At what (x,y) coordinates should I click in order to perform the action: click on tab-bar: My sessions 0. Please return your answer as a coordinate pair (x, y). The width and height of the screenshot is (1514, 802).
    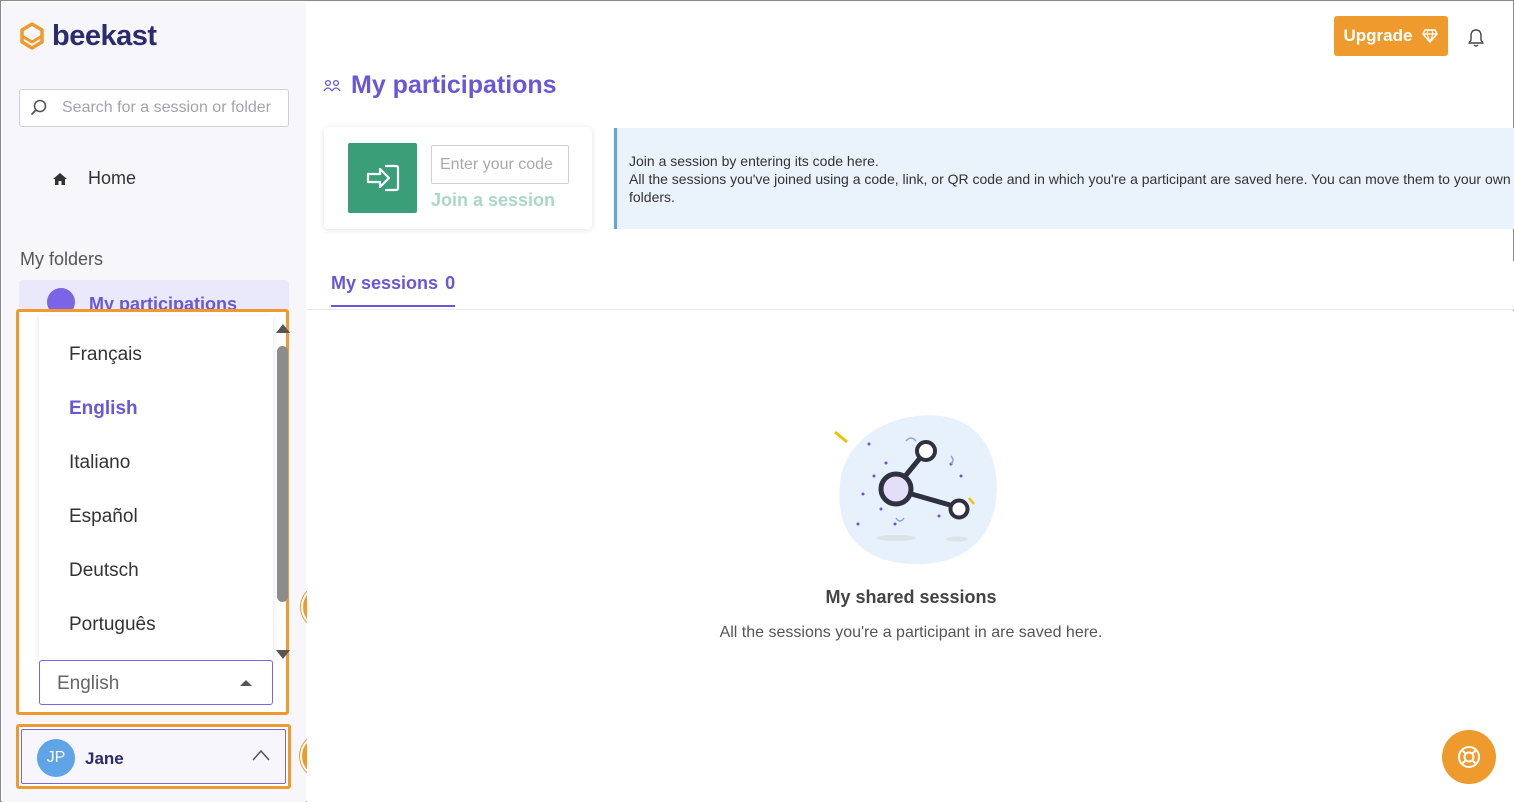
    Looking at the image, I should click on (910, 285).